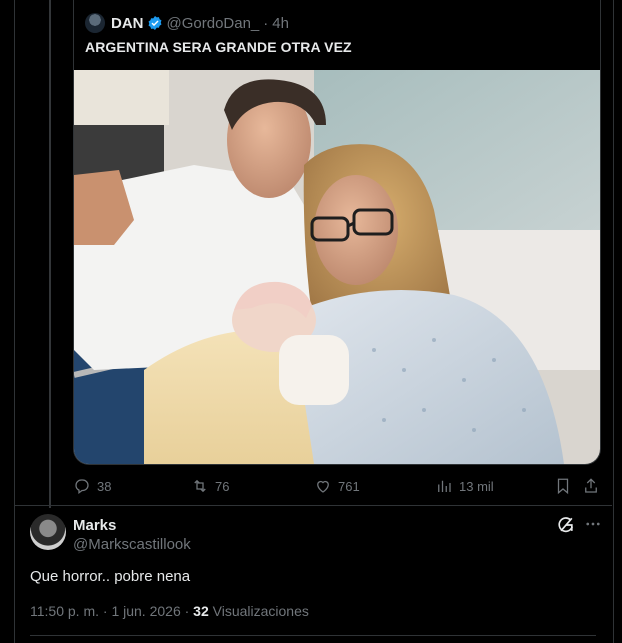 This screenshot has width=622, height=643. I want to click on like-button: 761, so click(337, 486).